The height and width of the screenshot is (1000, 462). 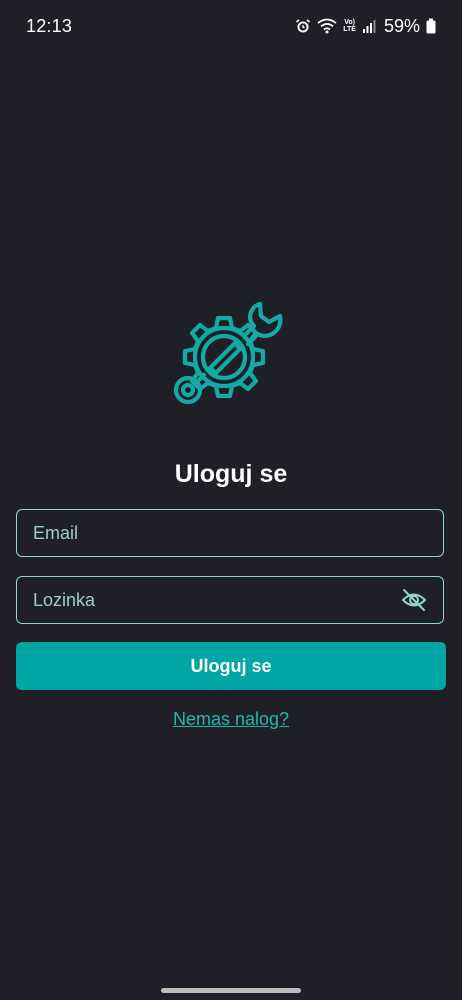 I want to click on password-field, so click(x=213, y=600).